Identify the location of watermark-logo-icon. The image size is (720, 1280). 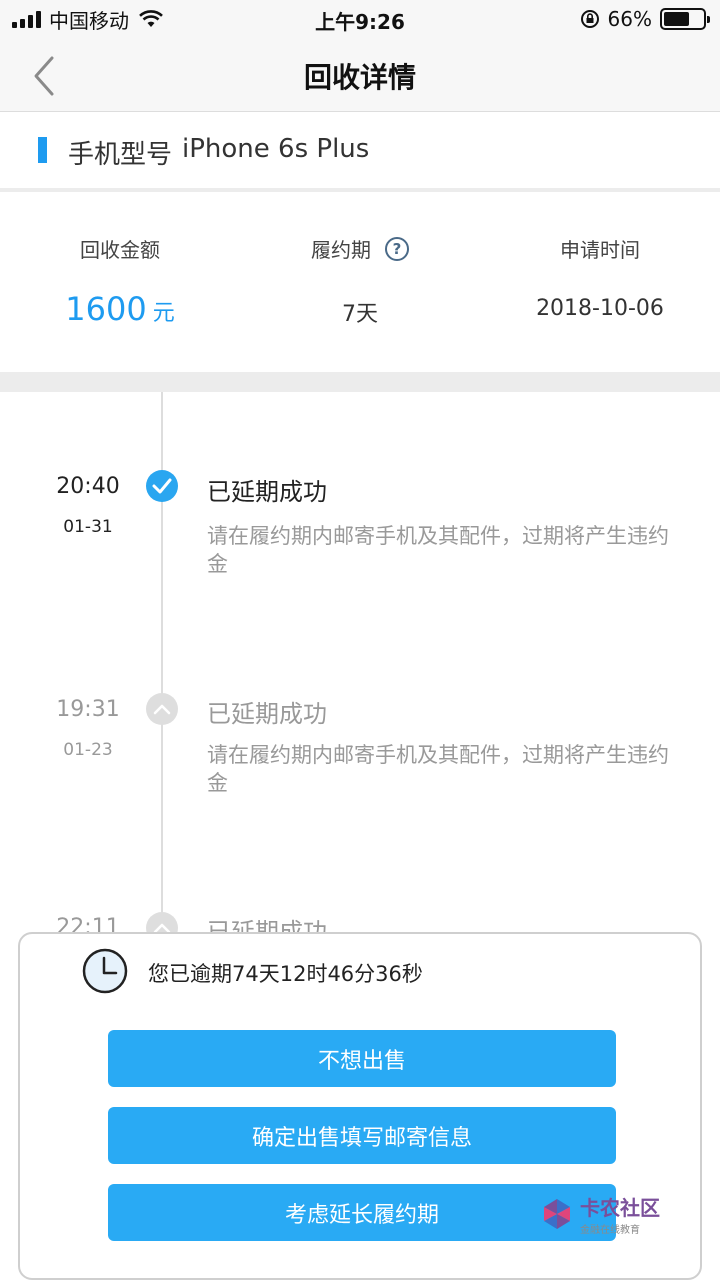
(557, 1214).